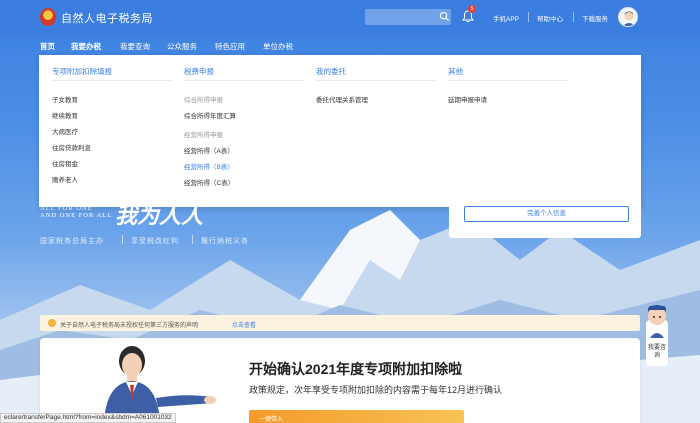 This screenshot has width=700, height=423. Describe the element at coordinates (65, 163) in the screenshot. I see `menu-item-housing-rent: 住房租金` at that location.